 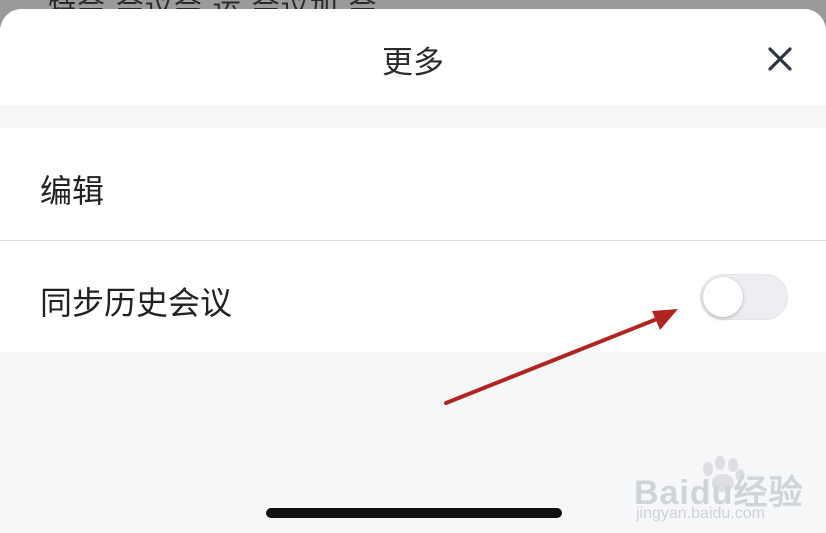 I want to click on edit-label: 编辑, so click(x=72, y=191).